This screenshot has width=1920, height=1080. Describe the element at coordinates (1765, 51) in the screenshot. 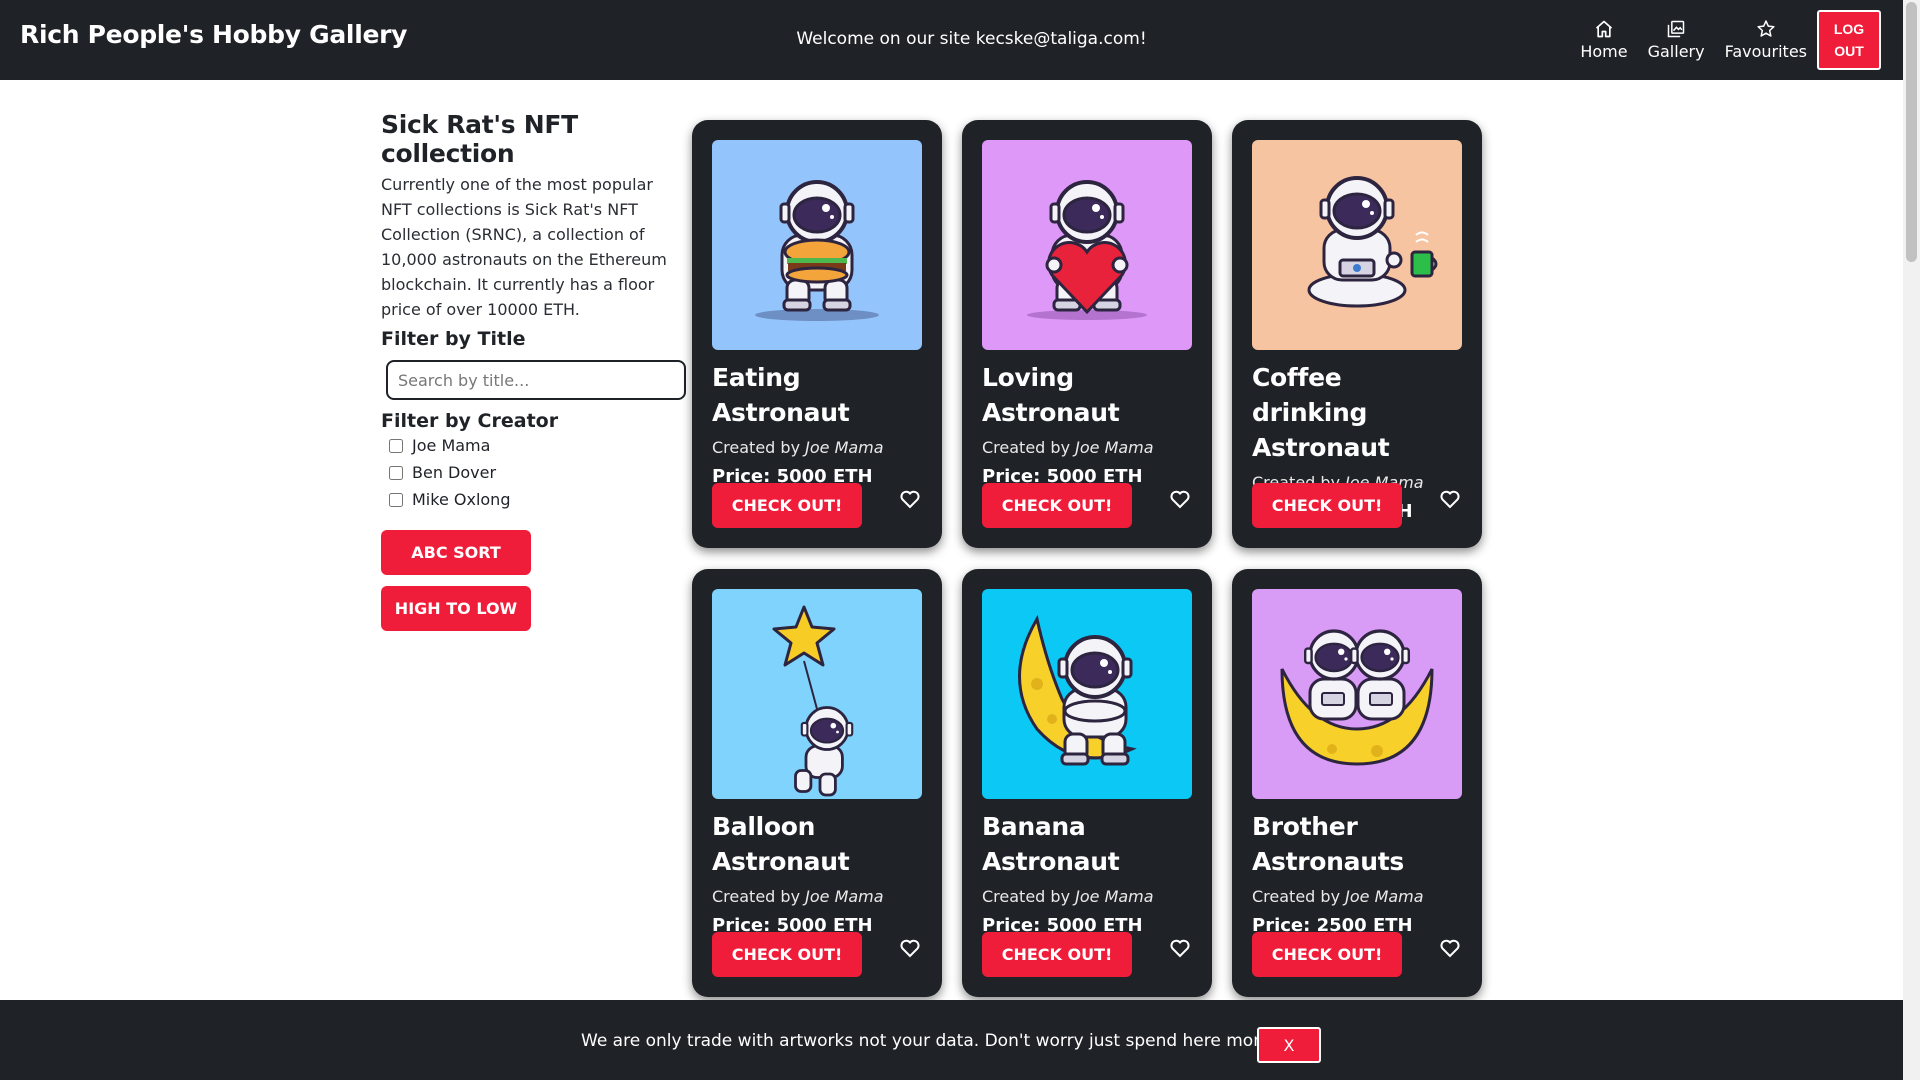

I see `nav-favourites-label: Favourites` at that location.